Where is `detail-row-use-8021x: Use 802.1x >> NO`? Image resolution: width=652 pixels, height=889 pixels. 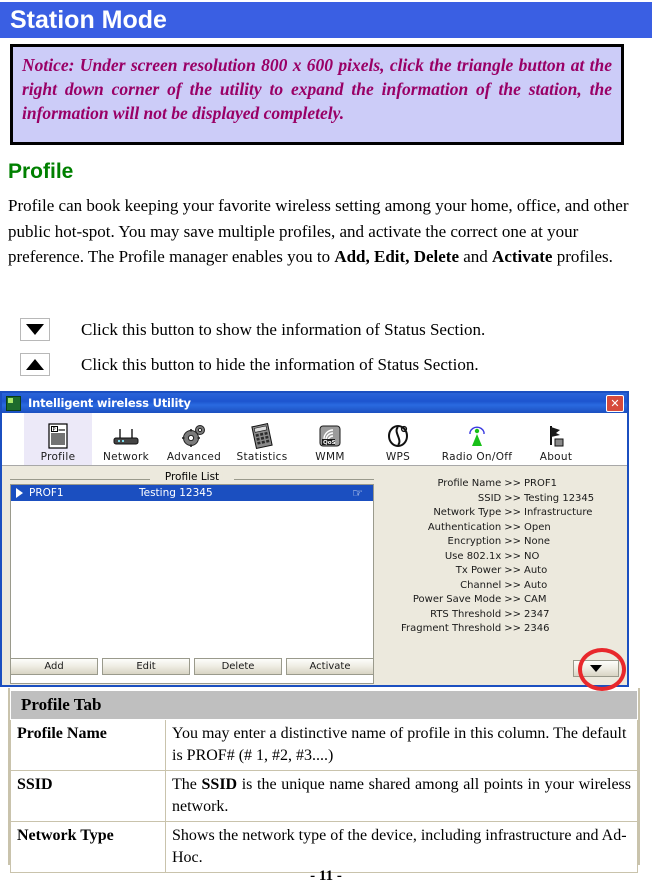
detail-row-use-8021x: Use 802.1x >> NO is located at coordinates (501, 556).